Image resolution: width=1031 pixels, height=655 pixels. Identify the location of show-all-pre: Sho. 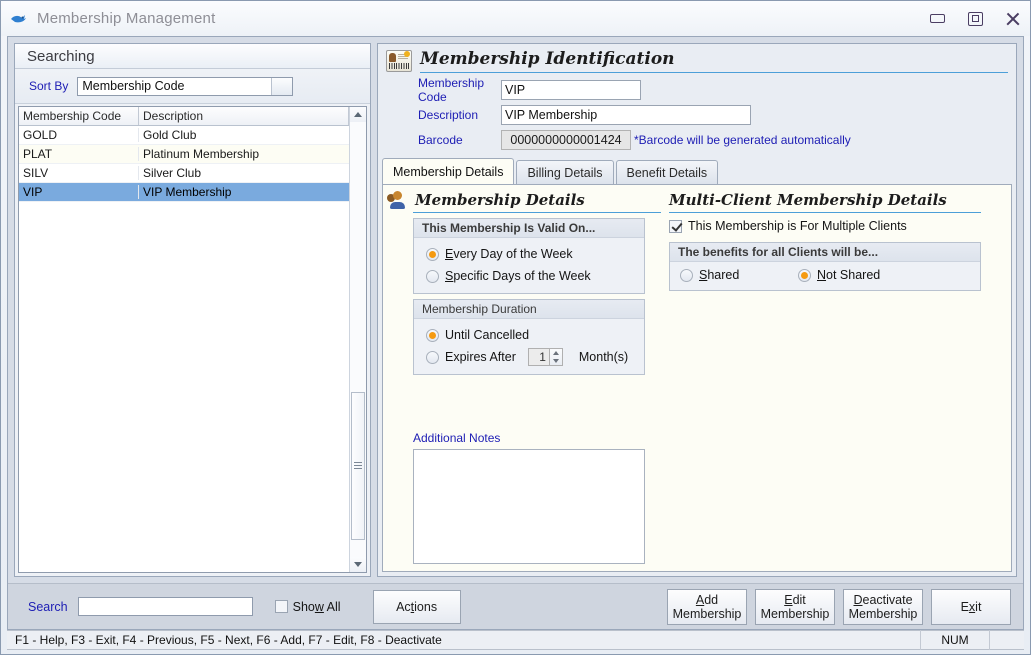
(303, 606).